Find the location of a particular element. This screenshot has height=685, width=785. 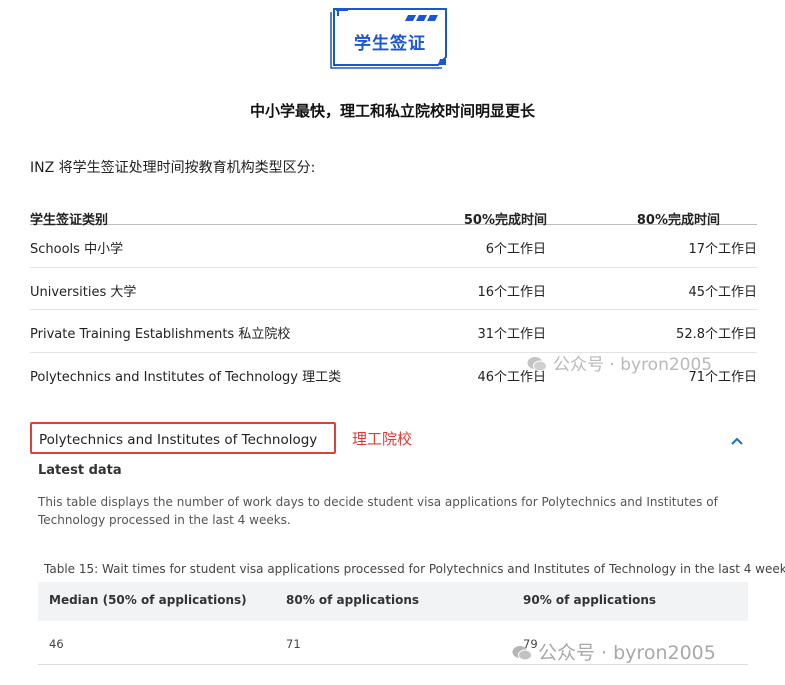

row-category: Universities 大学 is located at coordinates (83, 292).